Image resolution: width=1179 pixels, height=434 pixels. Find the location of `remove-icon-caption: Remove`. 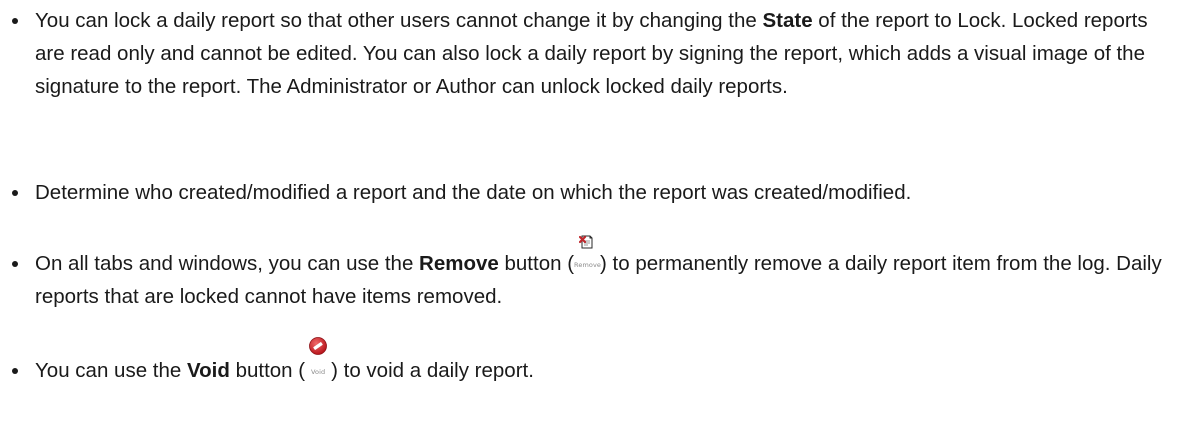

remove-icon-caption: Remove is located at coordinates (588, 265).